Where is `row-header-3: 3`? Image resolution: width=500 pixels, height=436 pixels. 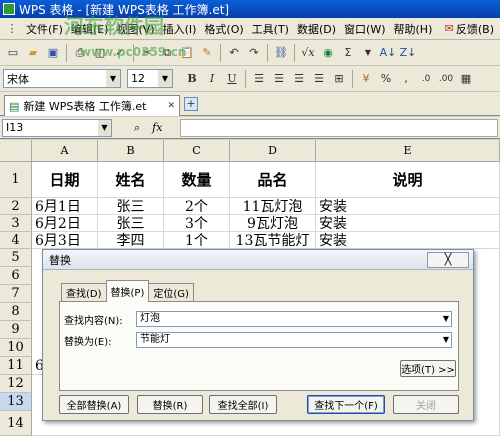 row-header-3: 3 is located at coordinates (16, 223).